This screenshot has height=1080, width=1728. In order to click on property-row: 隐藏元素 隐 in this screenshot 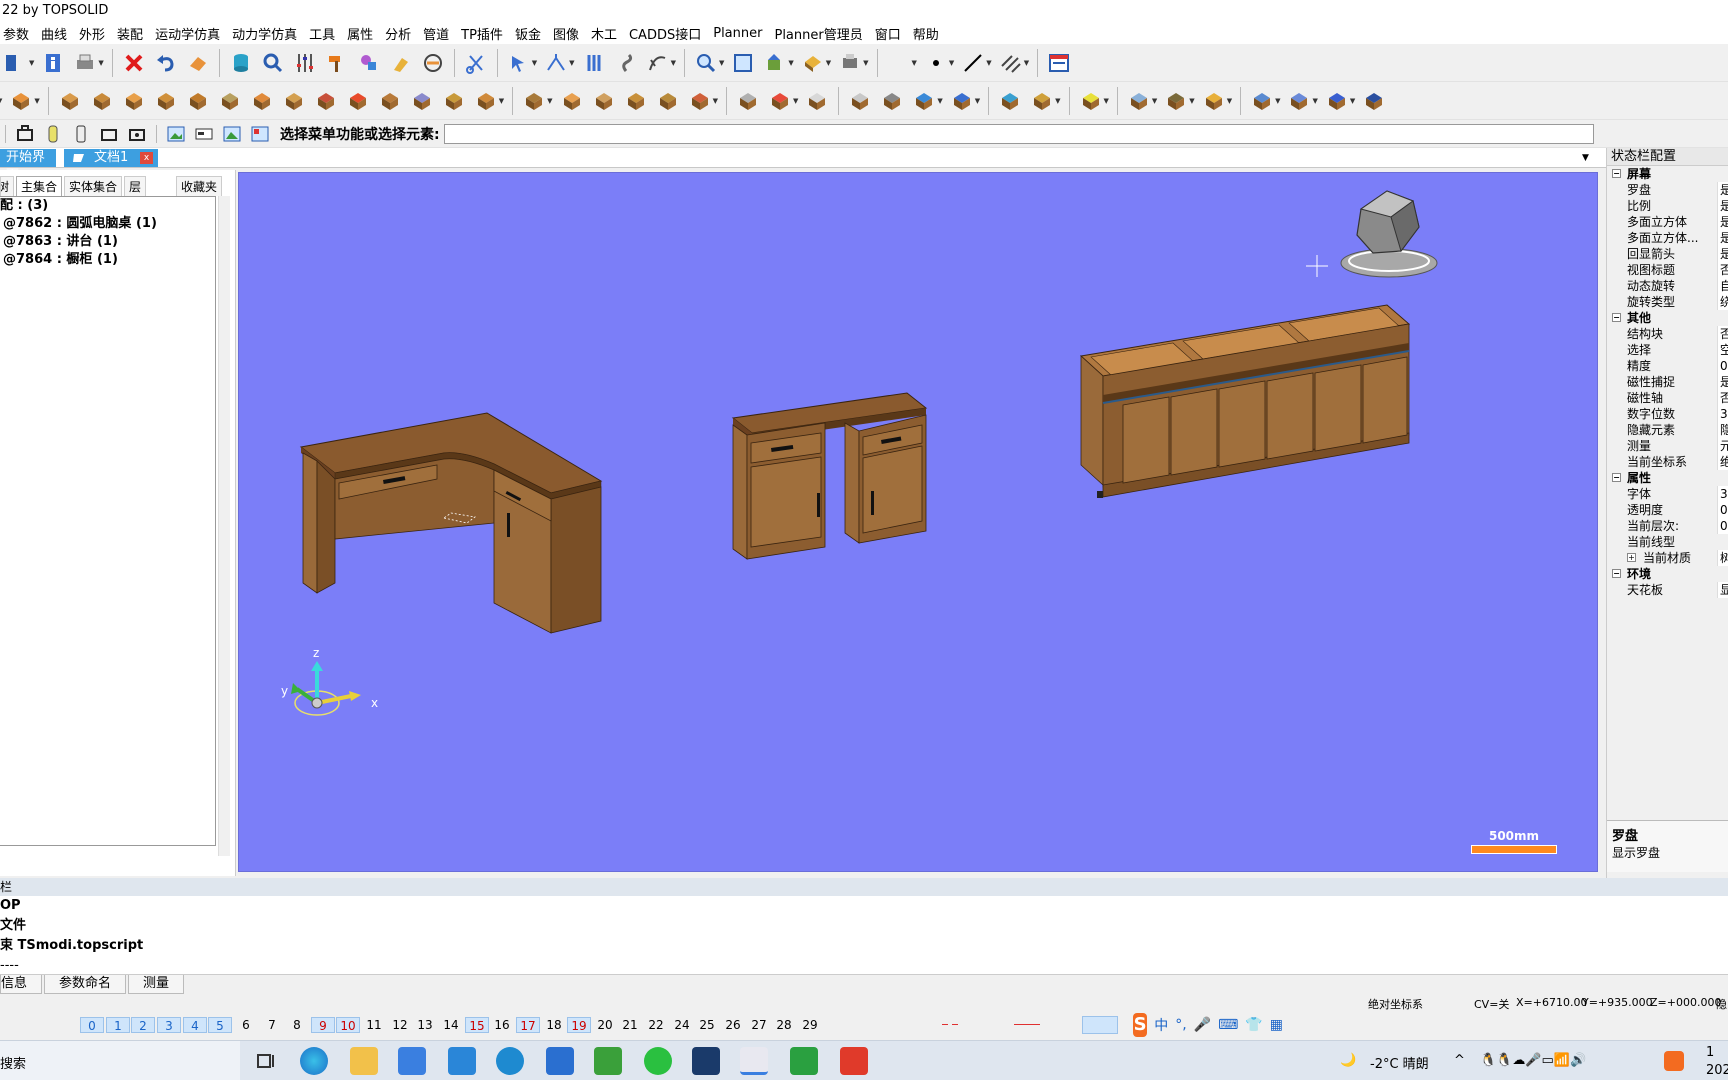, I will do `click(1667, 430)`.